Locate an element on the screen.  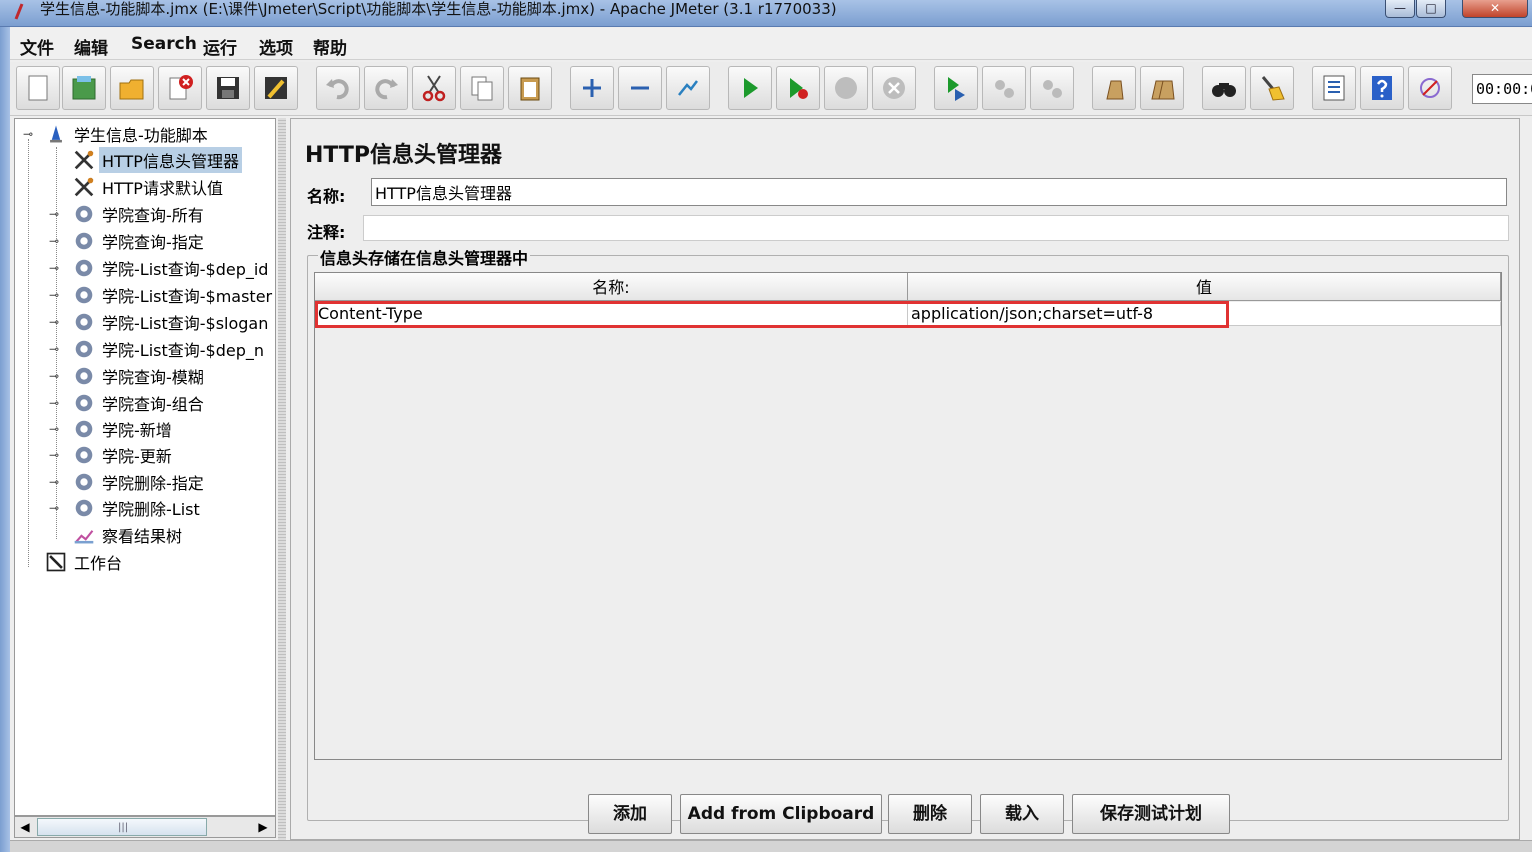
elapsed-timer: 00:00:00 is located at coordinates (1502, 89).